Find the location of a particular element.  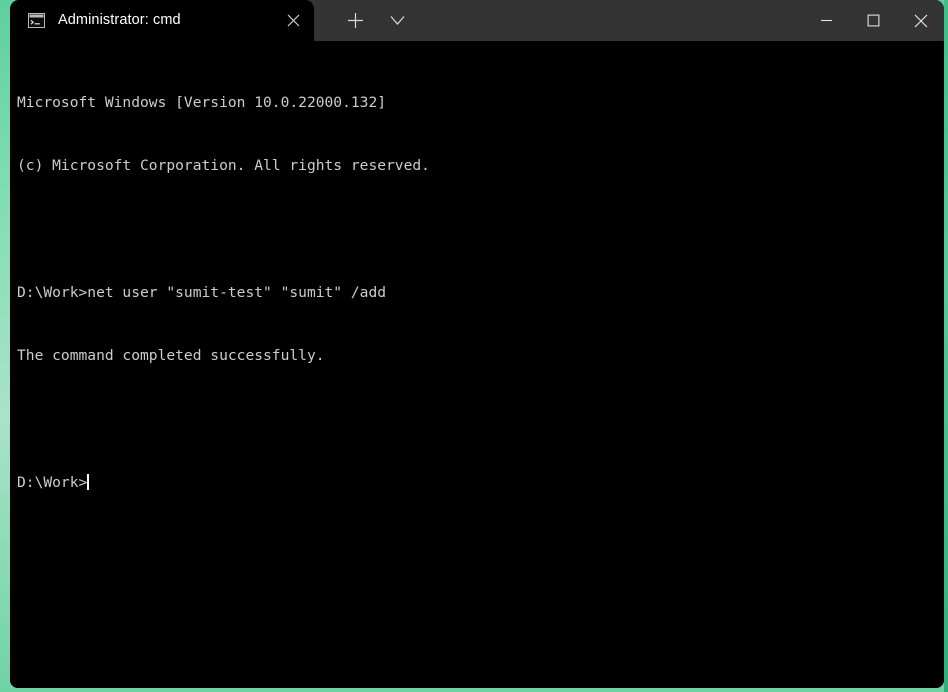

desktop-right-edge is located at coordinates (946, 346).